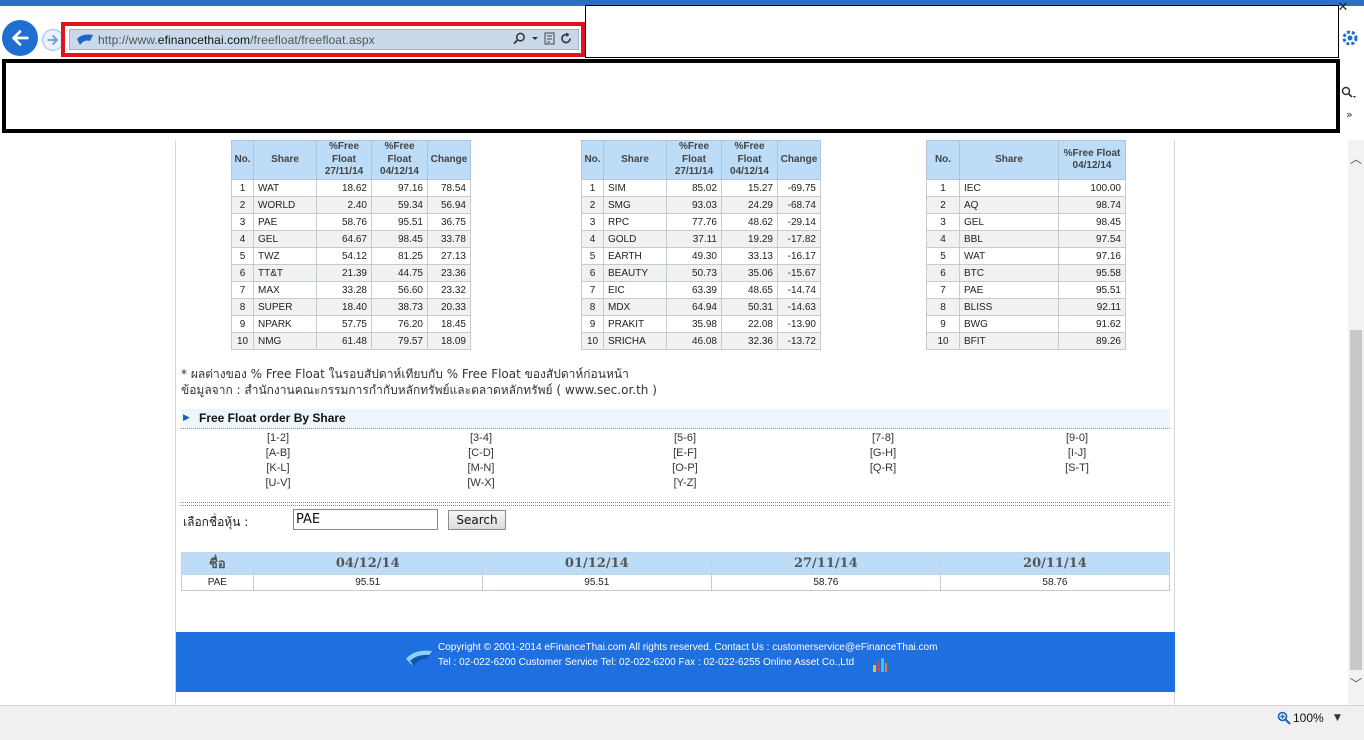 The height and width of the screenshot is (740, 1364). What do you see at coordinates (685, 453) in the screenshot?
I see `letter-link: [E-F]` at bounding box center [685, 453].